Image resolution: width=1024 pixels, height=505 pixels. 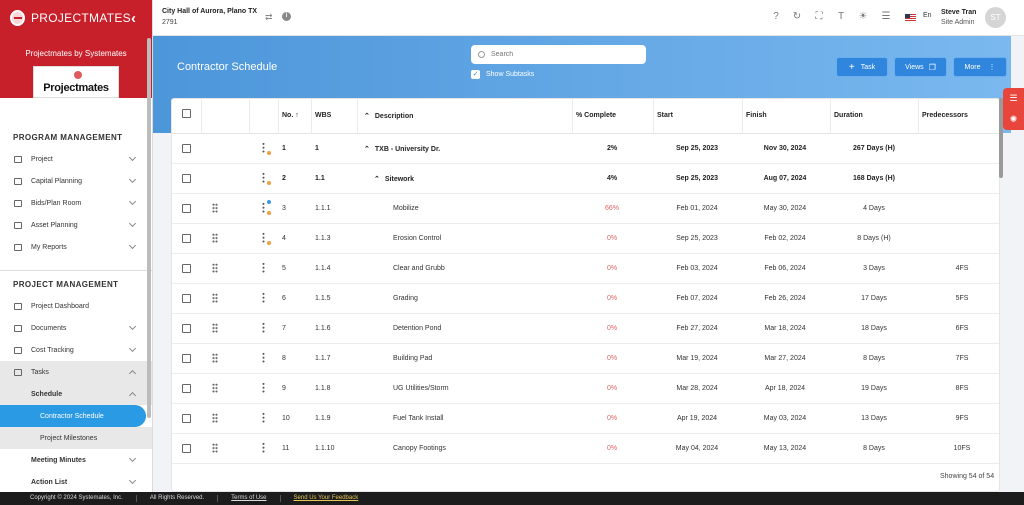 What do you see at coordinates (326, 498) in the screenshot?
I see `feedback-link: Send Us Your Feedback` at bounding box center [326, 498].